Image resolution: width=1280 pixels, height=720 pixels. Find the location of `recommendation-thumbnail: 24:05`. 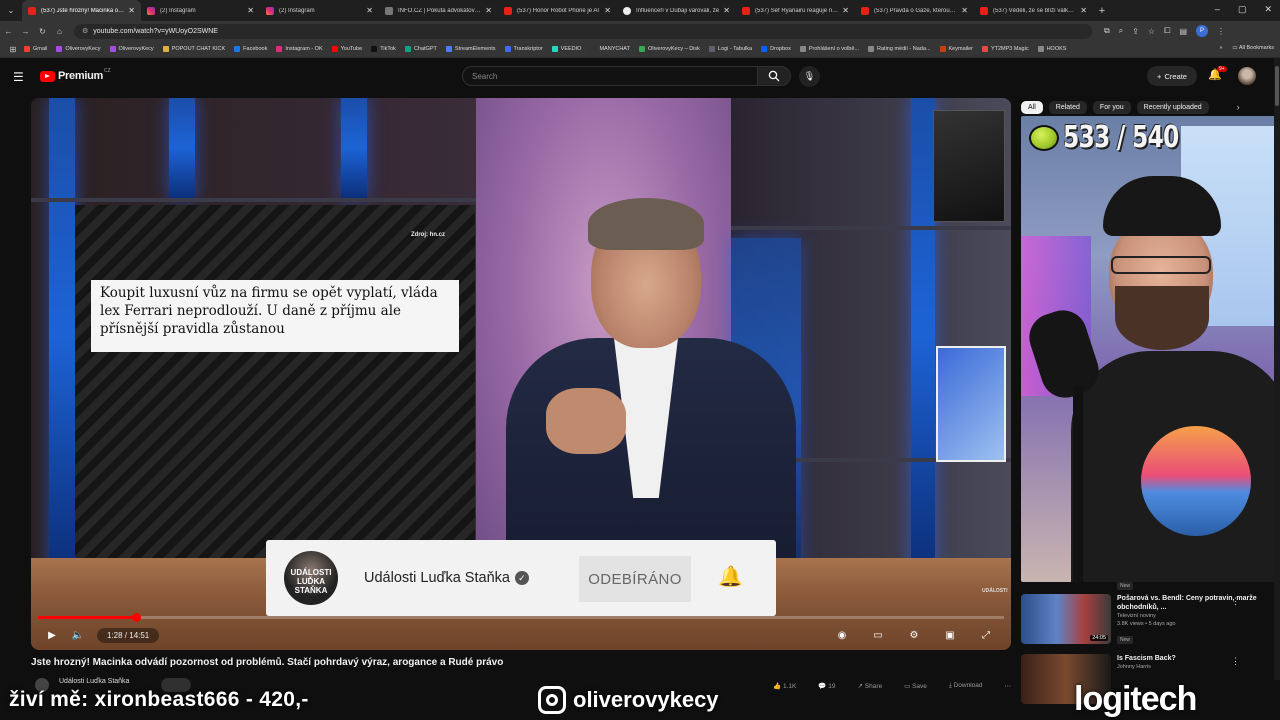

recommendation-thumbnail: 24:05 is located at coordinates (1066, 619).